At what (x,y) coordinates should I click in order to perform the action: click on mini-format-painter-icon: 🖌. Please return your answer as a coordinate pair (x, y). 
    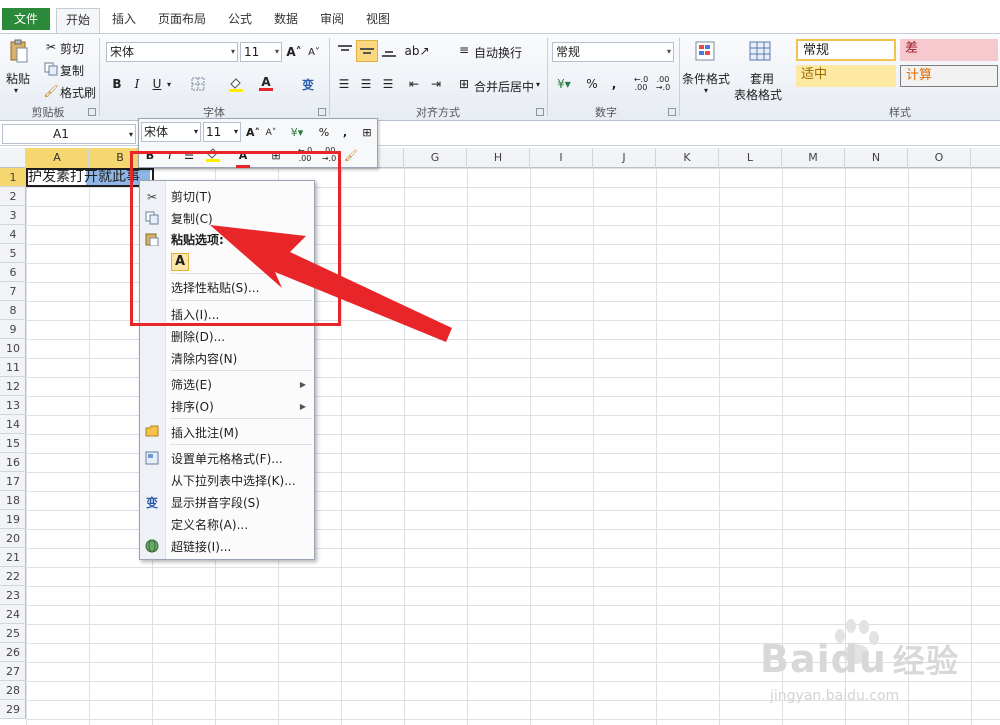
    Looking at the image, I should click on (351, 156).